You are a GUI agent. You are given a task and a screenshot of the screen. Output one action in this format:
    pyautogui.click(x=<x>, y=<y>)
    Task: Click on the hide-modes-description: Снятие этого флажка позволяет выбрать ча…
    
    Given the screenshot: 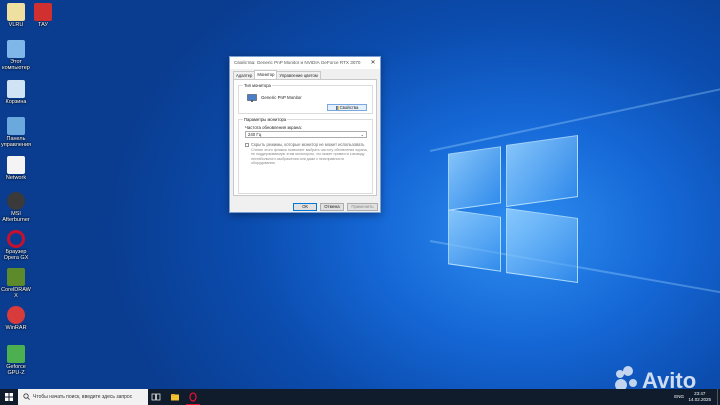 What is the action you would take?
    pyautogui.click(x=309, y=156)
    